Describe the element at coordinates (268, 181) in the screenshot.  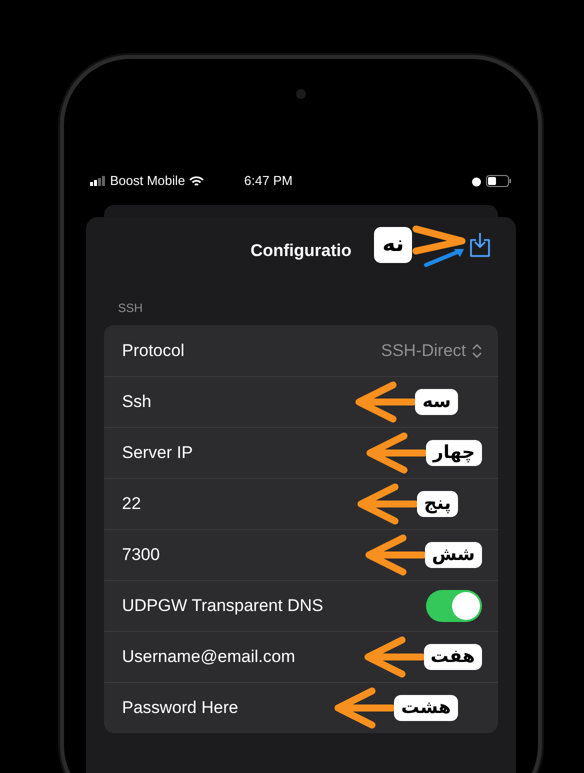
I see `clock-time: 6:47 PM` at that location.